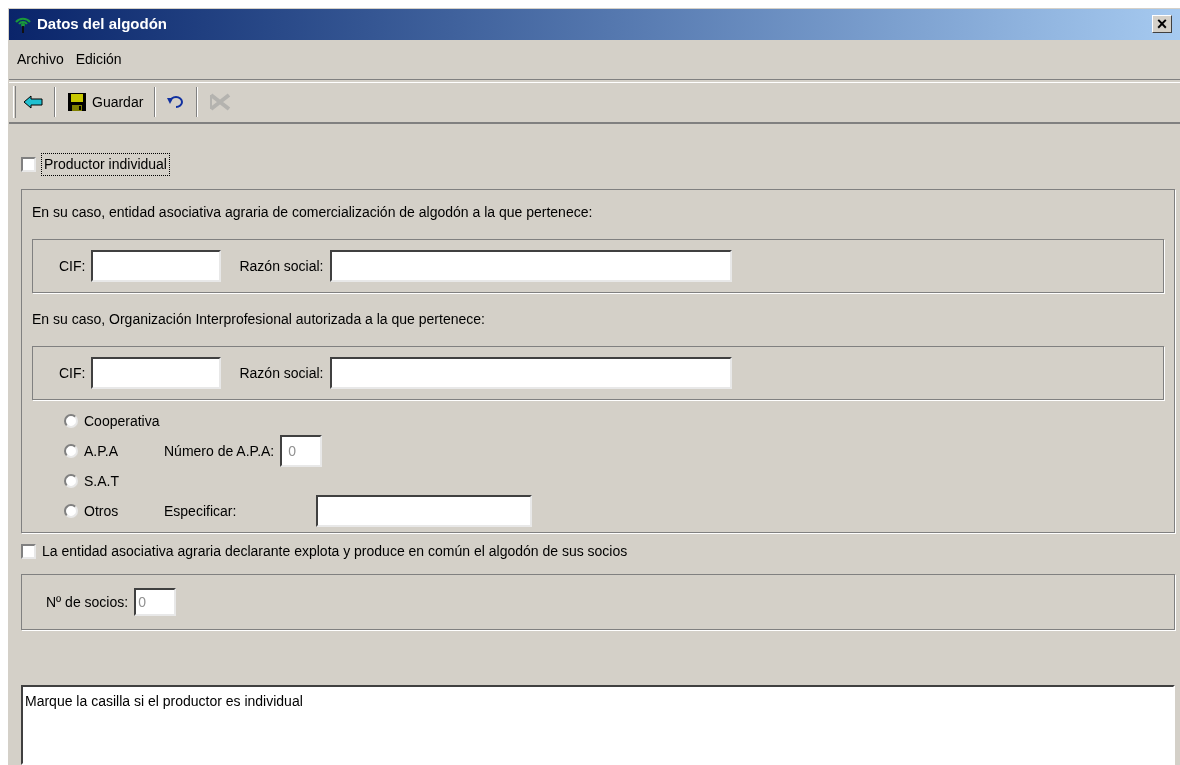  What do you see at coordinates (33, 102) in the screenshot?
I see `back-arrow-icon` at bounding box center [33, 102].